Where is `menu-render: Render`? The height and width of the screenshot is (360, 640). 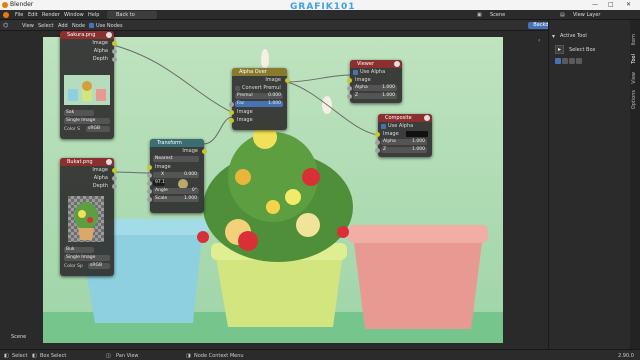
menu-render: Render is located at coordinates (51, 15).